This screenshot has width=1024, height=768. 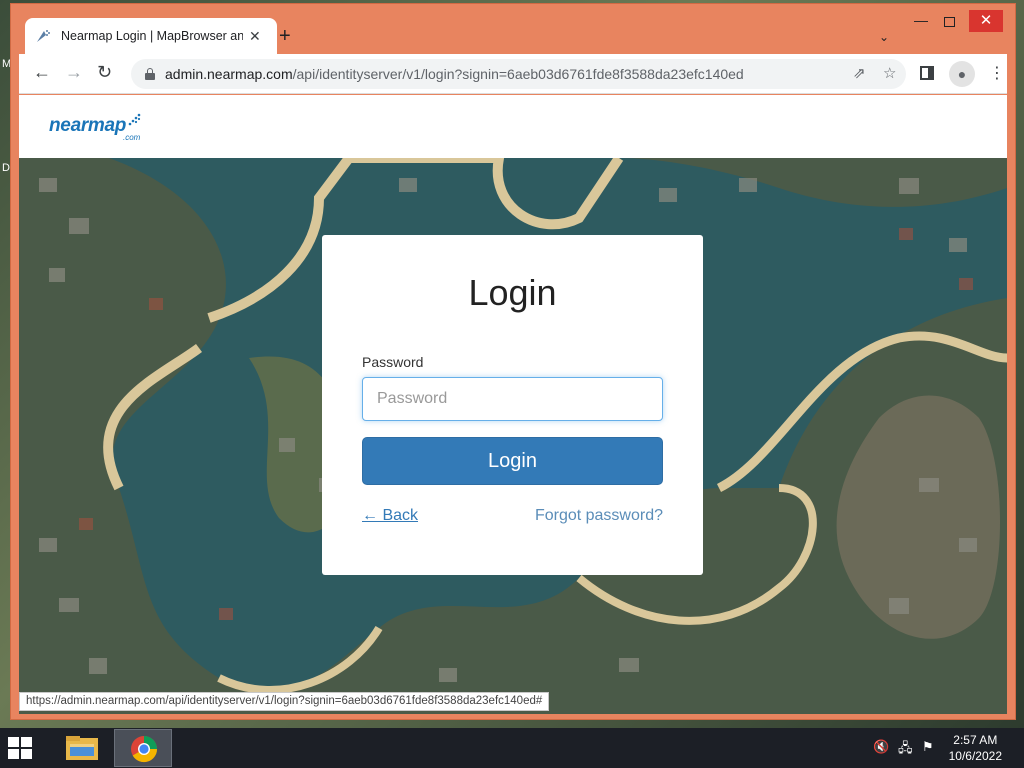 I want to click on chrome-icon, so click(x=144, y=749).